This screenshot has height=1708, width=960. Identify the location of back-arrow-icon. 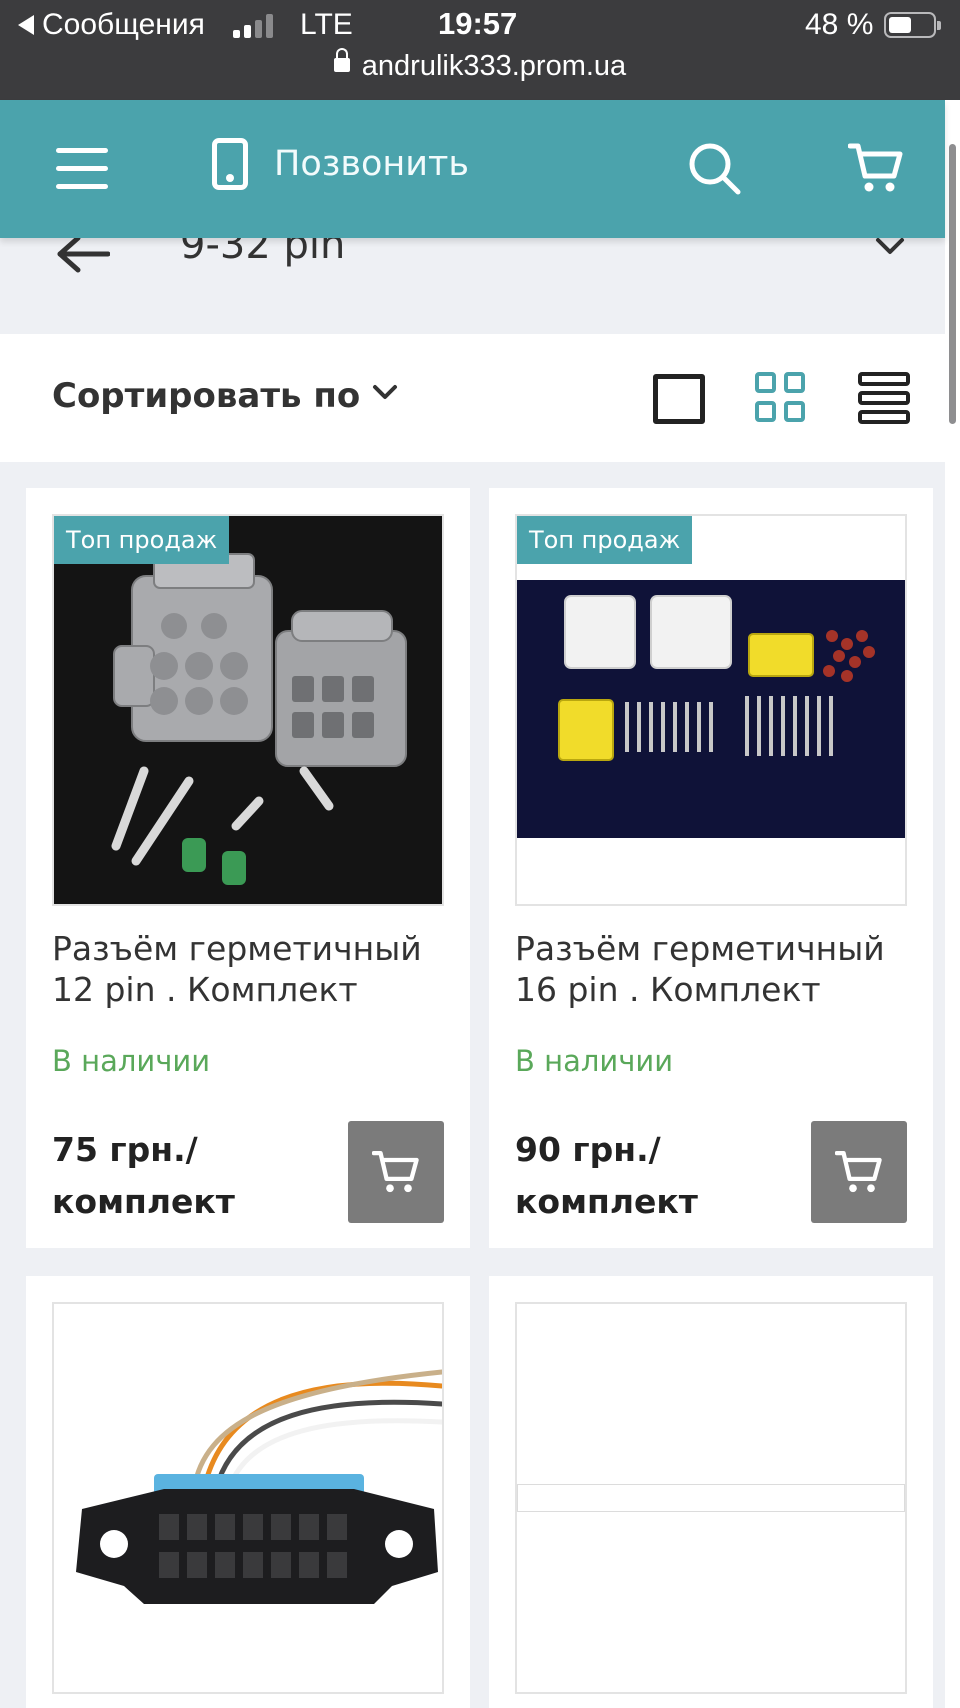
(83, 256).